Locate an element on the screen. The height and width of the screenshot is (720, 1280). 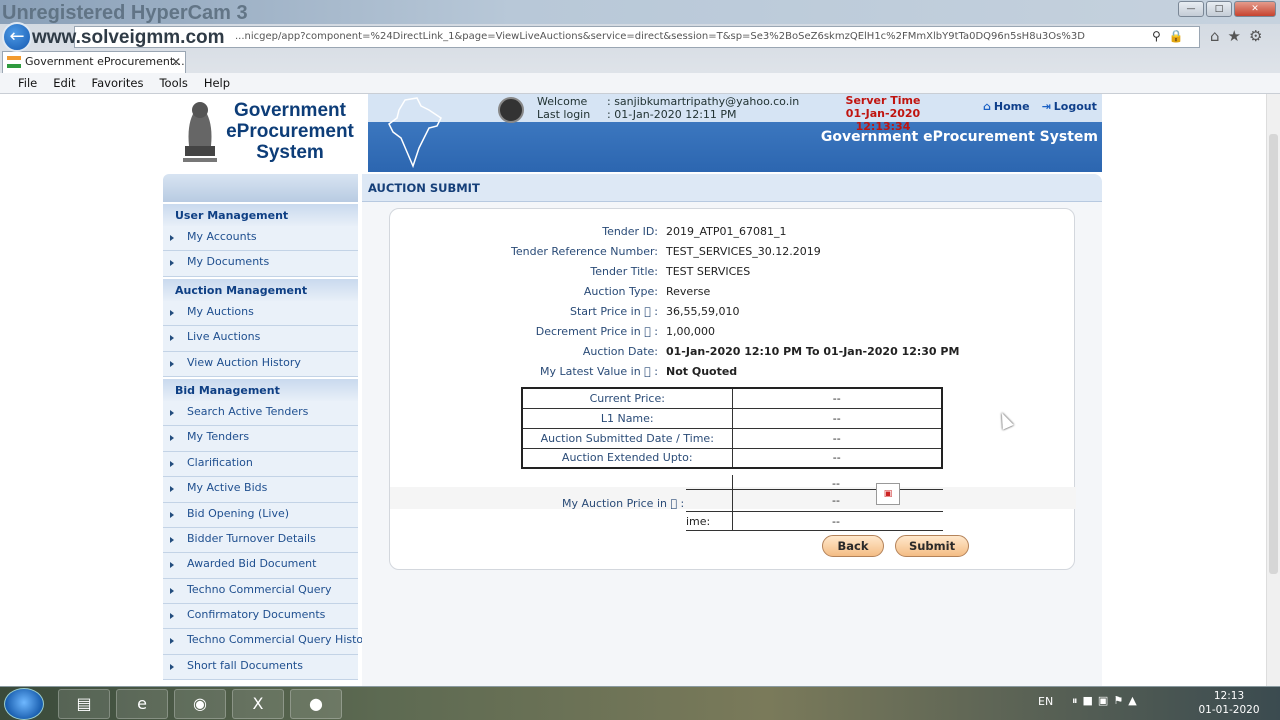
menu-edit: Edit is located at coordinates (64, 83).